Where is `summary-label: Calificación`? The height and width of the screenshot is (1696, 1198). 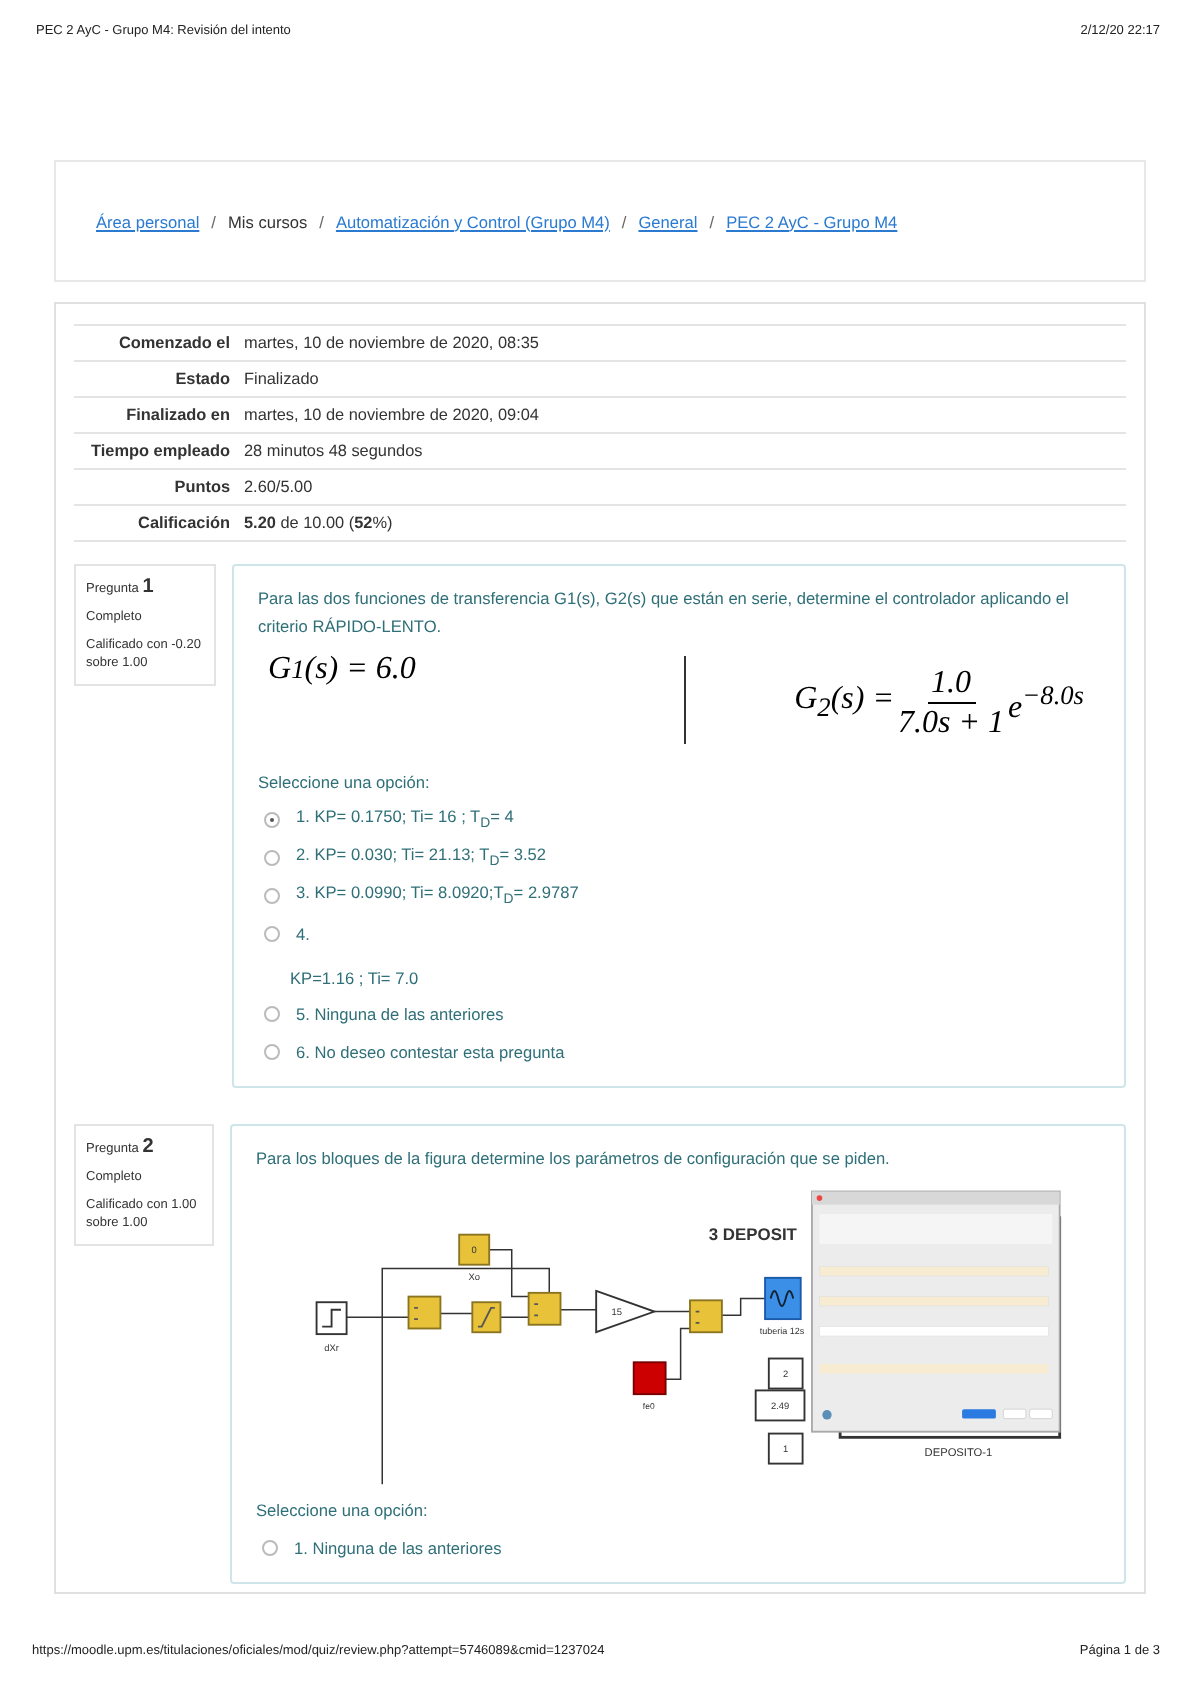 summary-label: Calificación is located at coordinates (158, 522).